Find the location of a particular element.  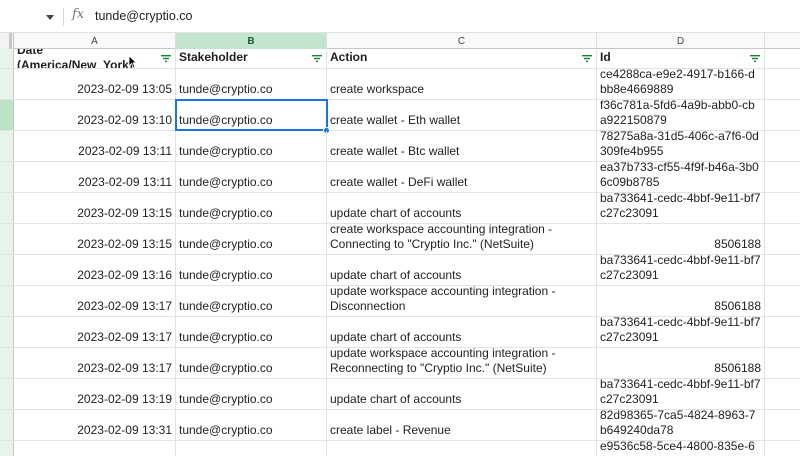

cell-id: ea37b733-cf55-4f9f-b46a-3b06c09b8785 is located at coordinates (681, 177).